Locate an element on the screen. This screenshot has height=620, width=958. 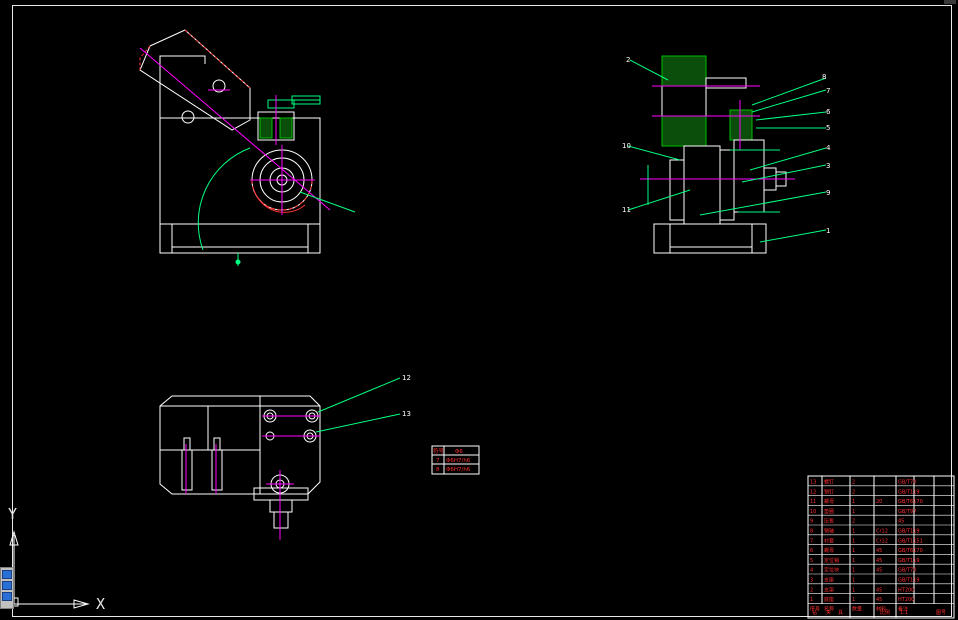
title-cell: 垫圈 is located at coordinates (829, 511).